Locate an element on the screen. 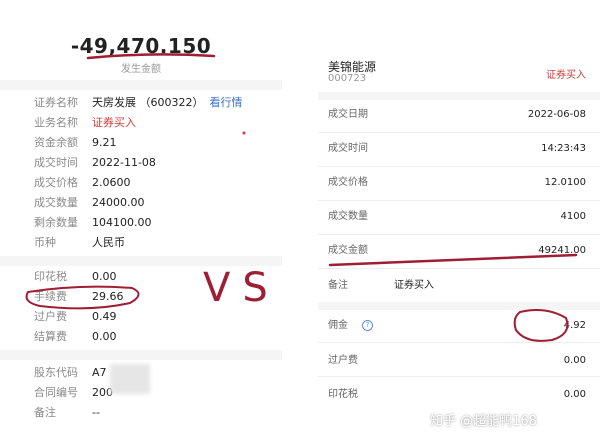 This screenshot has height=443, width=600. commission-value: 4.92 is located at coordinates (574, 325).